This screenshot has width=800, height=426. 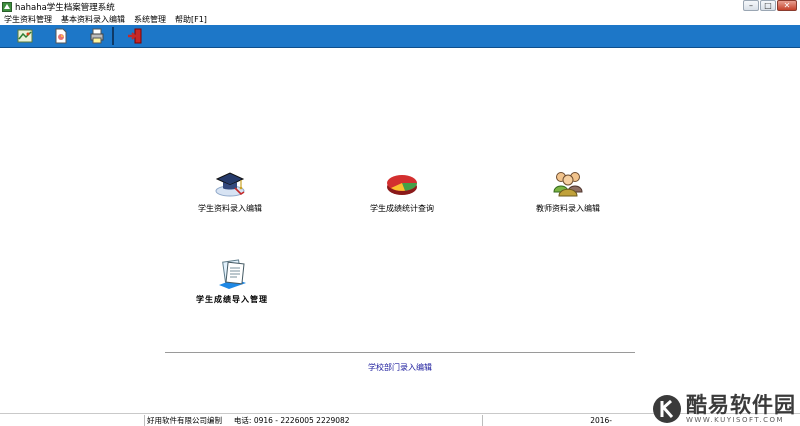 What do you see at coordinates (751, 5) in the screenshot?
I see `minimize-button: –` at bounding box center [751, 5].